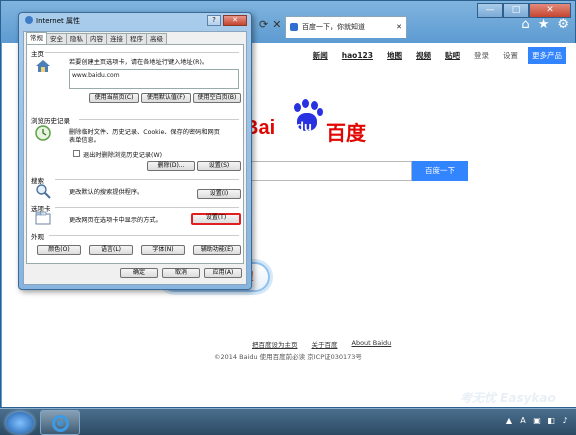 The width and height of the screenshot is (576, 435). Describe the element at coordinates (111, 250) in the screenshot. I see `languages-button: 语言(L)` at that location.